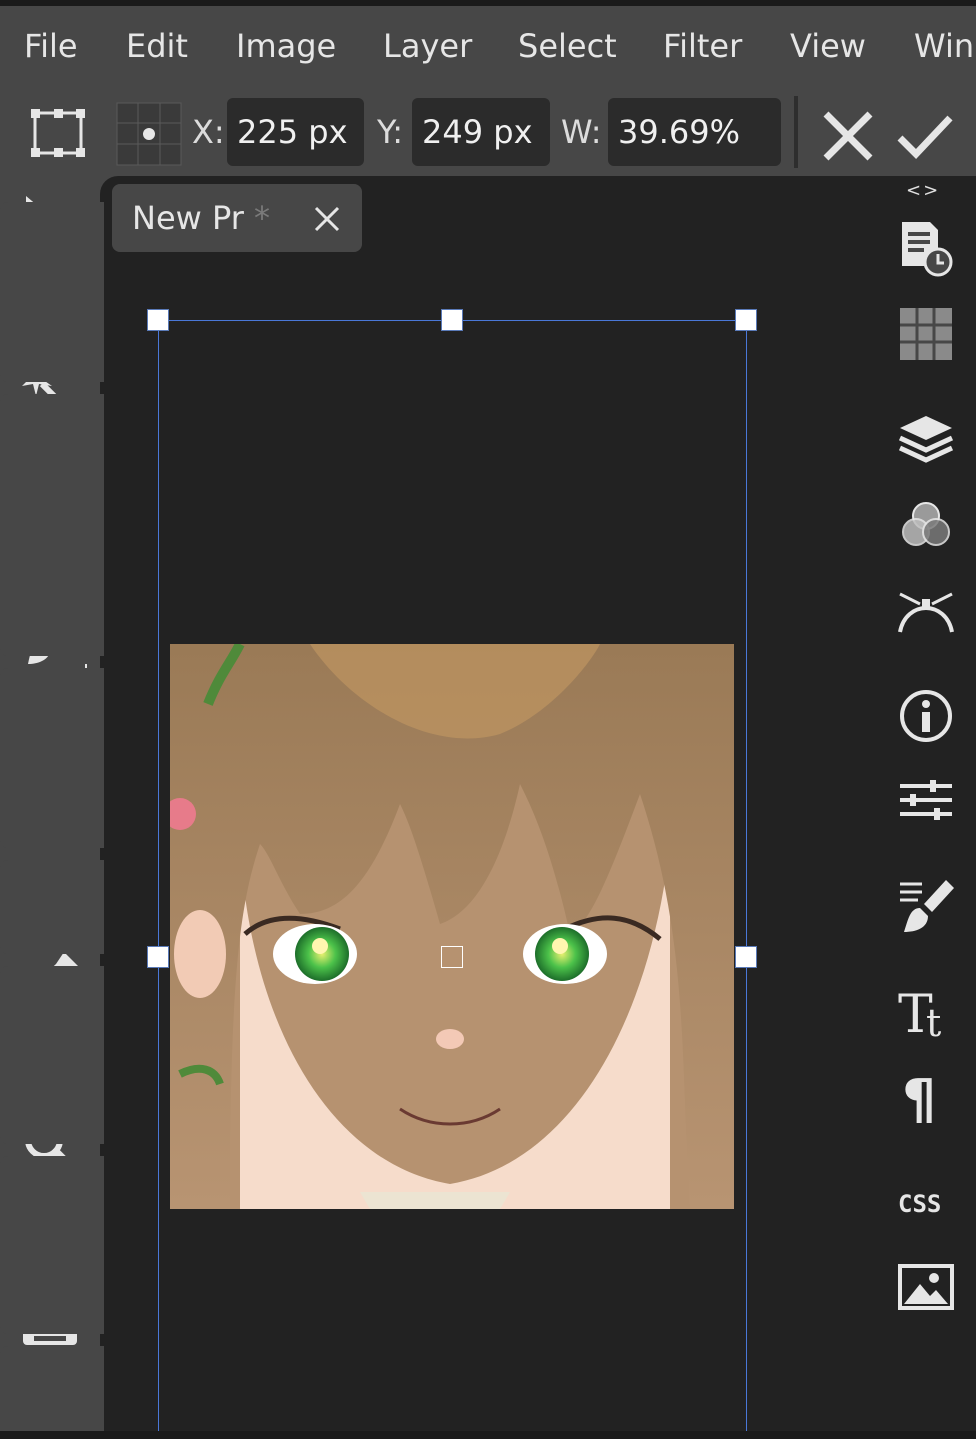 This screenshot has width=976, height=1439. Describe the element at coordinates (933, 1020) in the screenshot. I see `svg-text: t` at that location.